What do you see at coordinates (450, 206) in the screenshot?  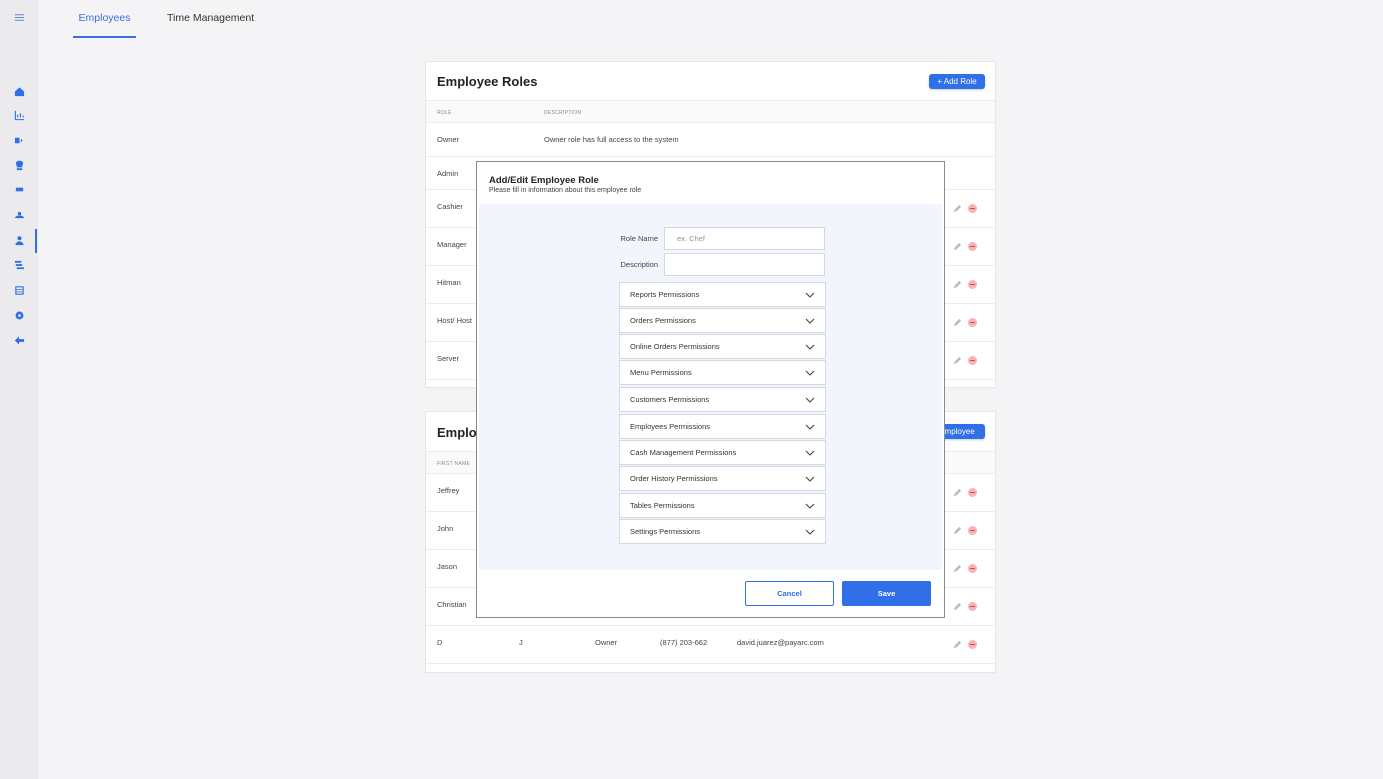 I see `role-name: Cashier` at bounding box center [450, 206].